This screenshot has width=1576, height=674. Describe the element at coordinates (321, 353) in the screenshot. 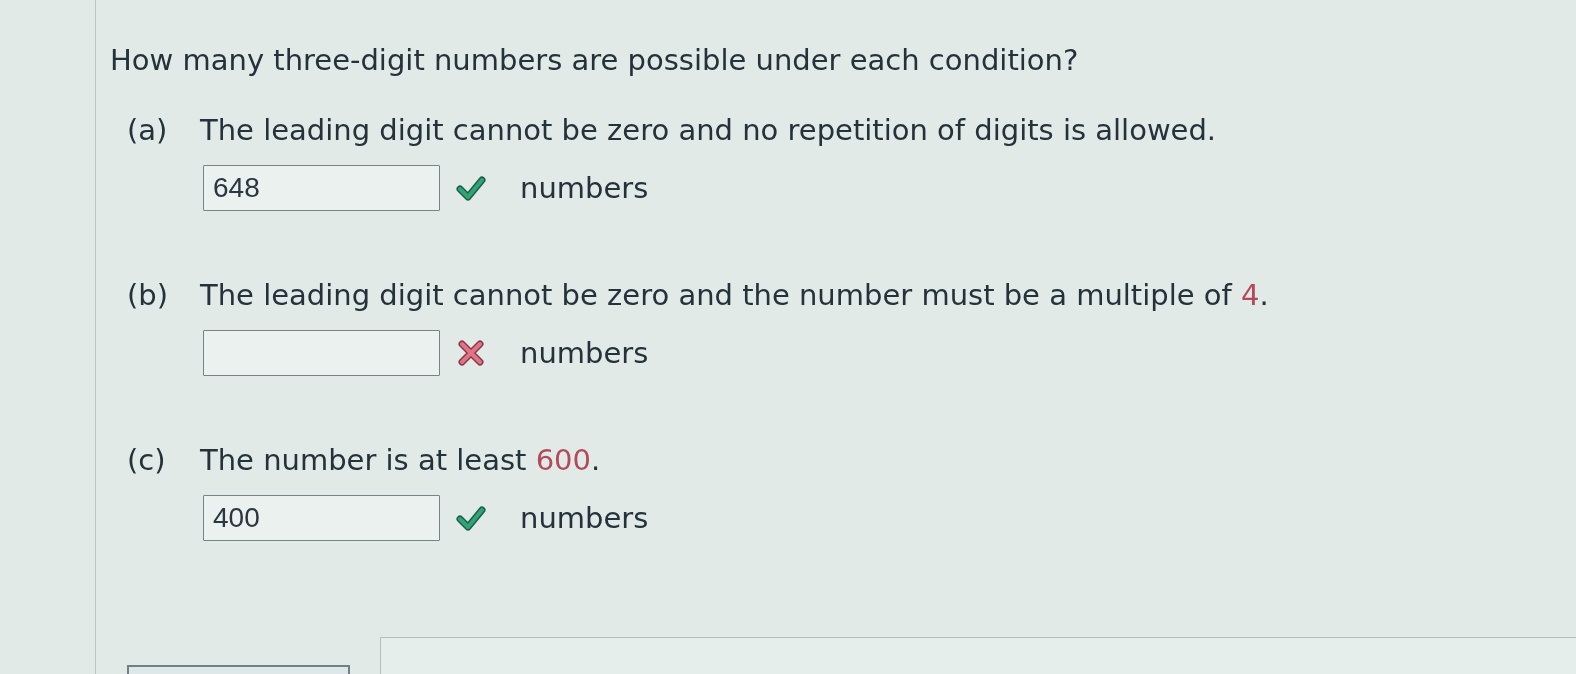

I see `answer-field` at that location.